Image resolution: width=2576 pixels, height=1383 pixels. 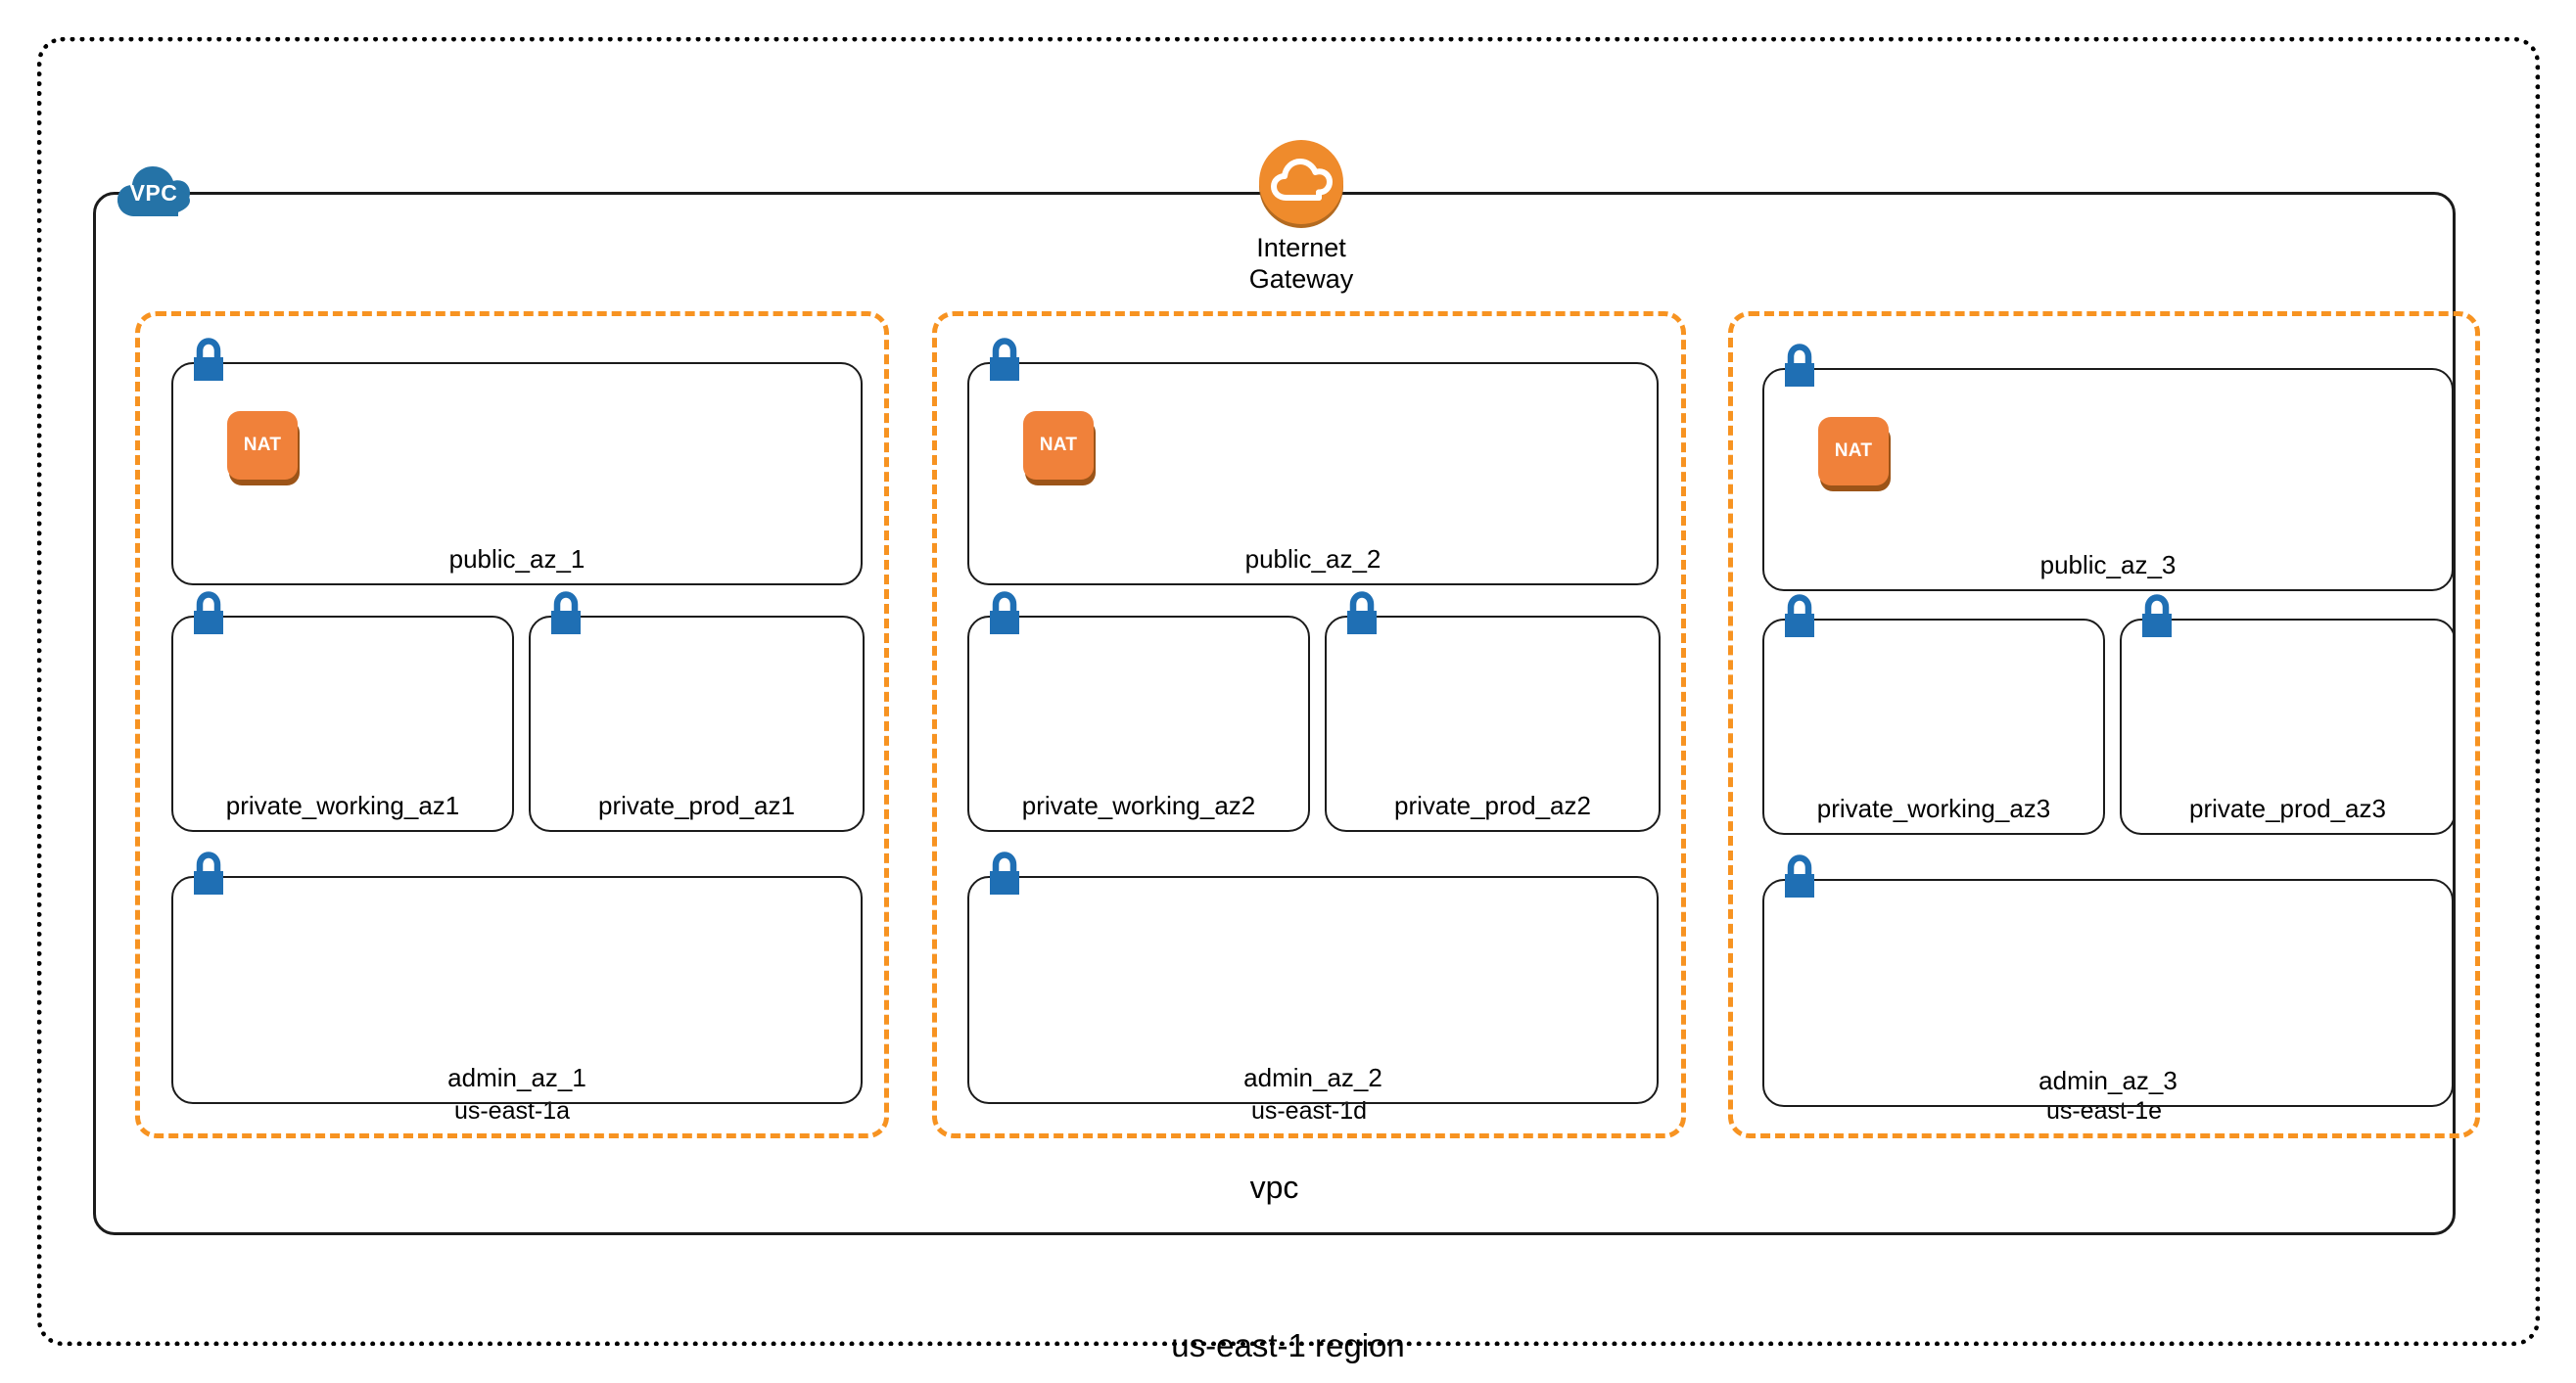 I want to click on vpc-label: vpc, so click(x=1274, y=1188).